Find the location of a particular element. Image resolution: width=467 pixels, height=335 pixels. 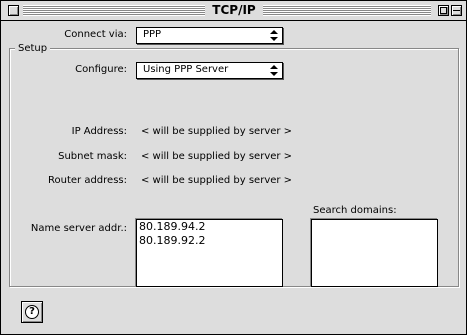

window-title: TCP/IP is located at coordinates (234, 10).